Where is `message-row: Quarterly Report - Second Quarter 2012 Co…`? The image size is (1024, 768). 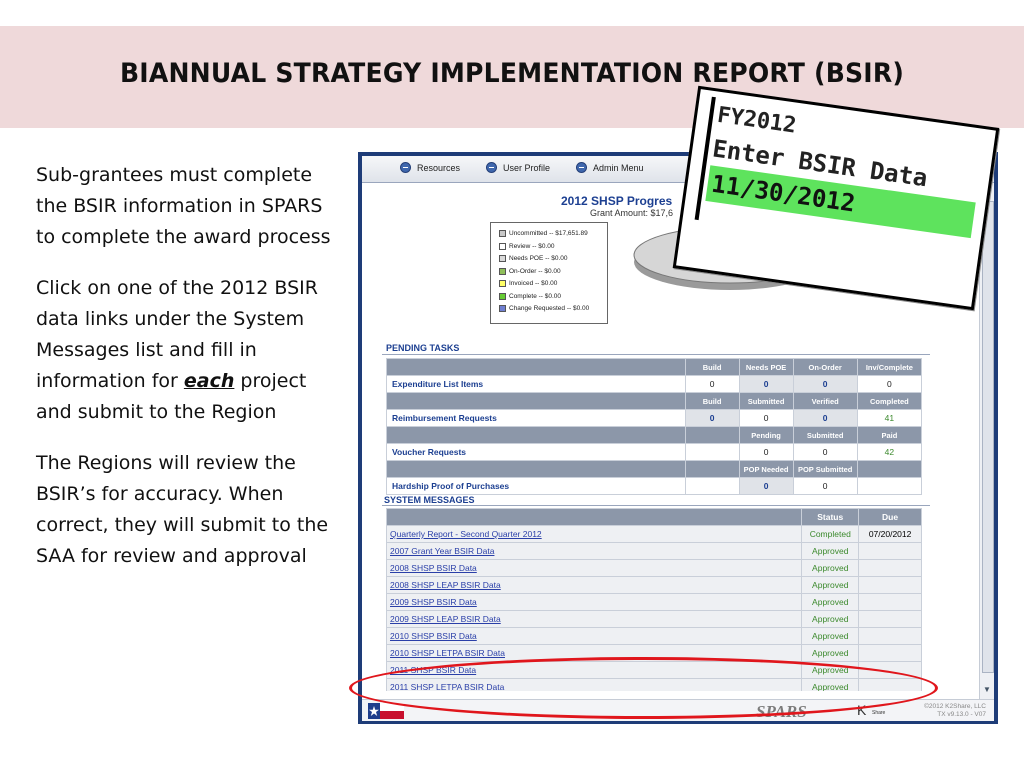 message-row: Quarterly Report - Second Quarter 2012 Co… is located at coordinates (653, 534).